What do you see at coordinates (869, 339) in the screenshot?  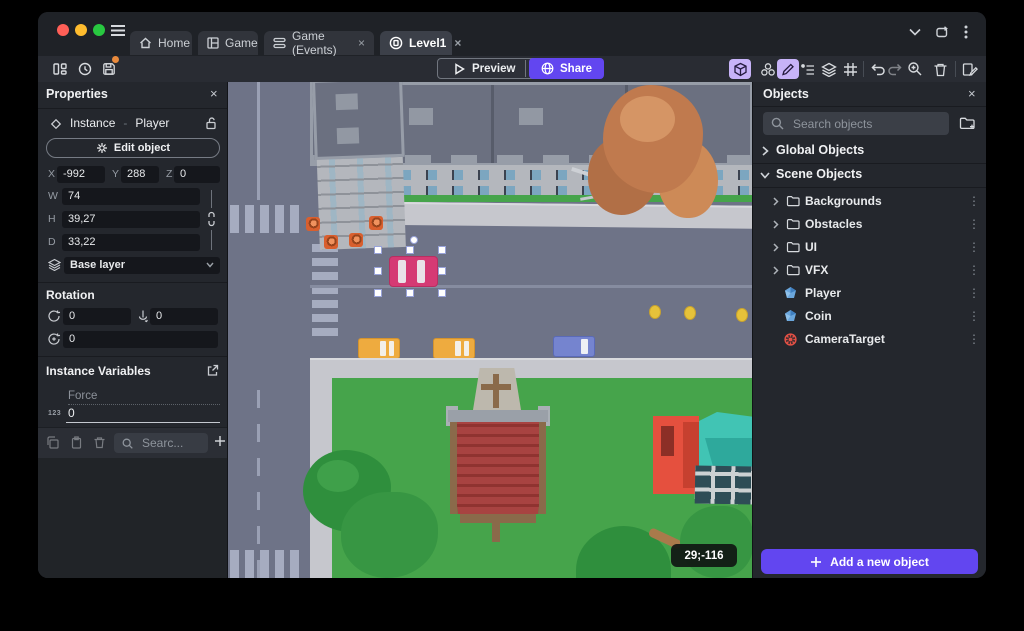 I see `tree-row-cameratarget: CameraTarget ⋮` at bounding box center [869, 339].